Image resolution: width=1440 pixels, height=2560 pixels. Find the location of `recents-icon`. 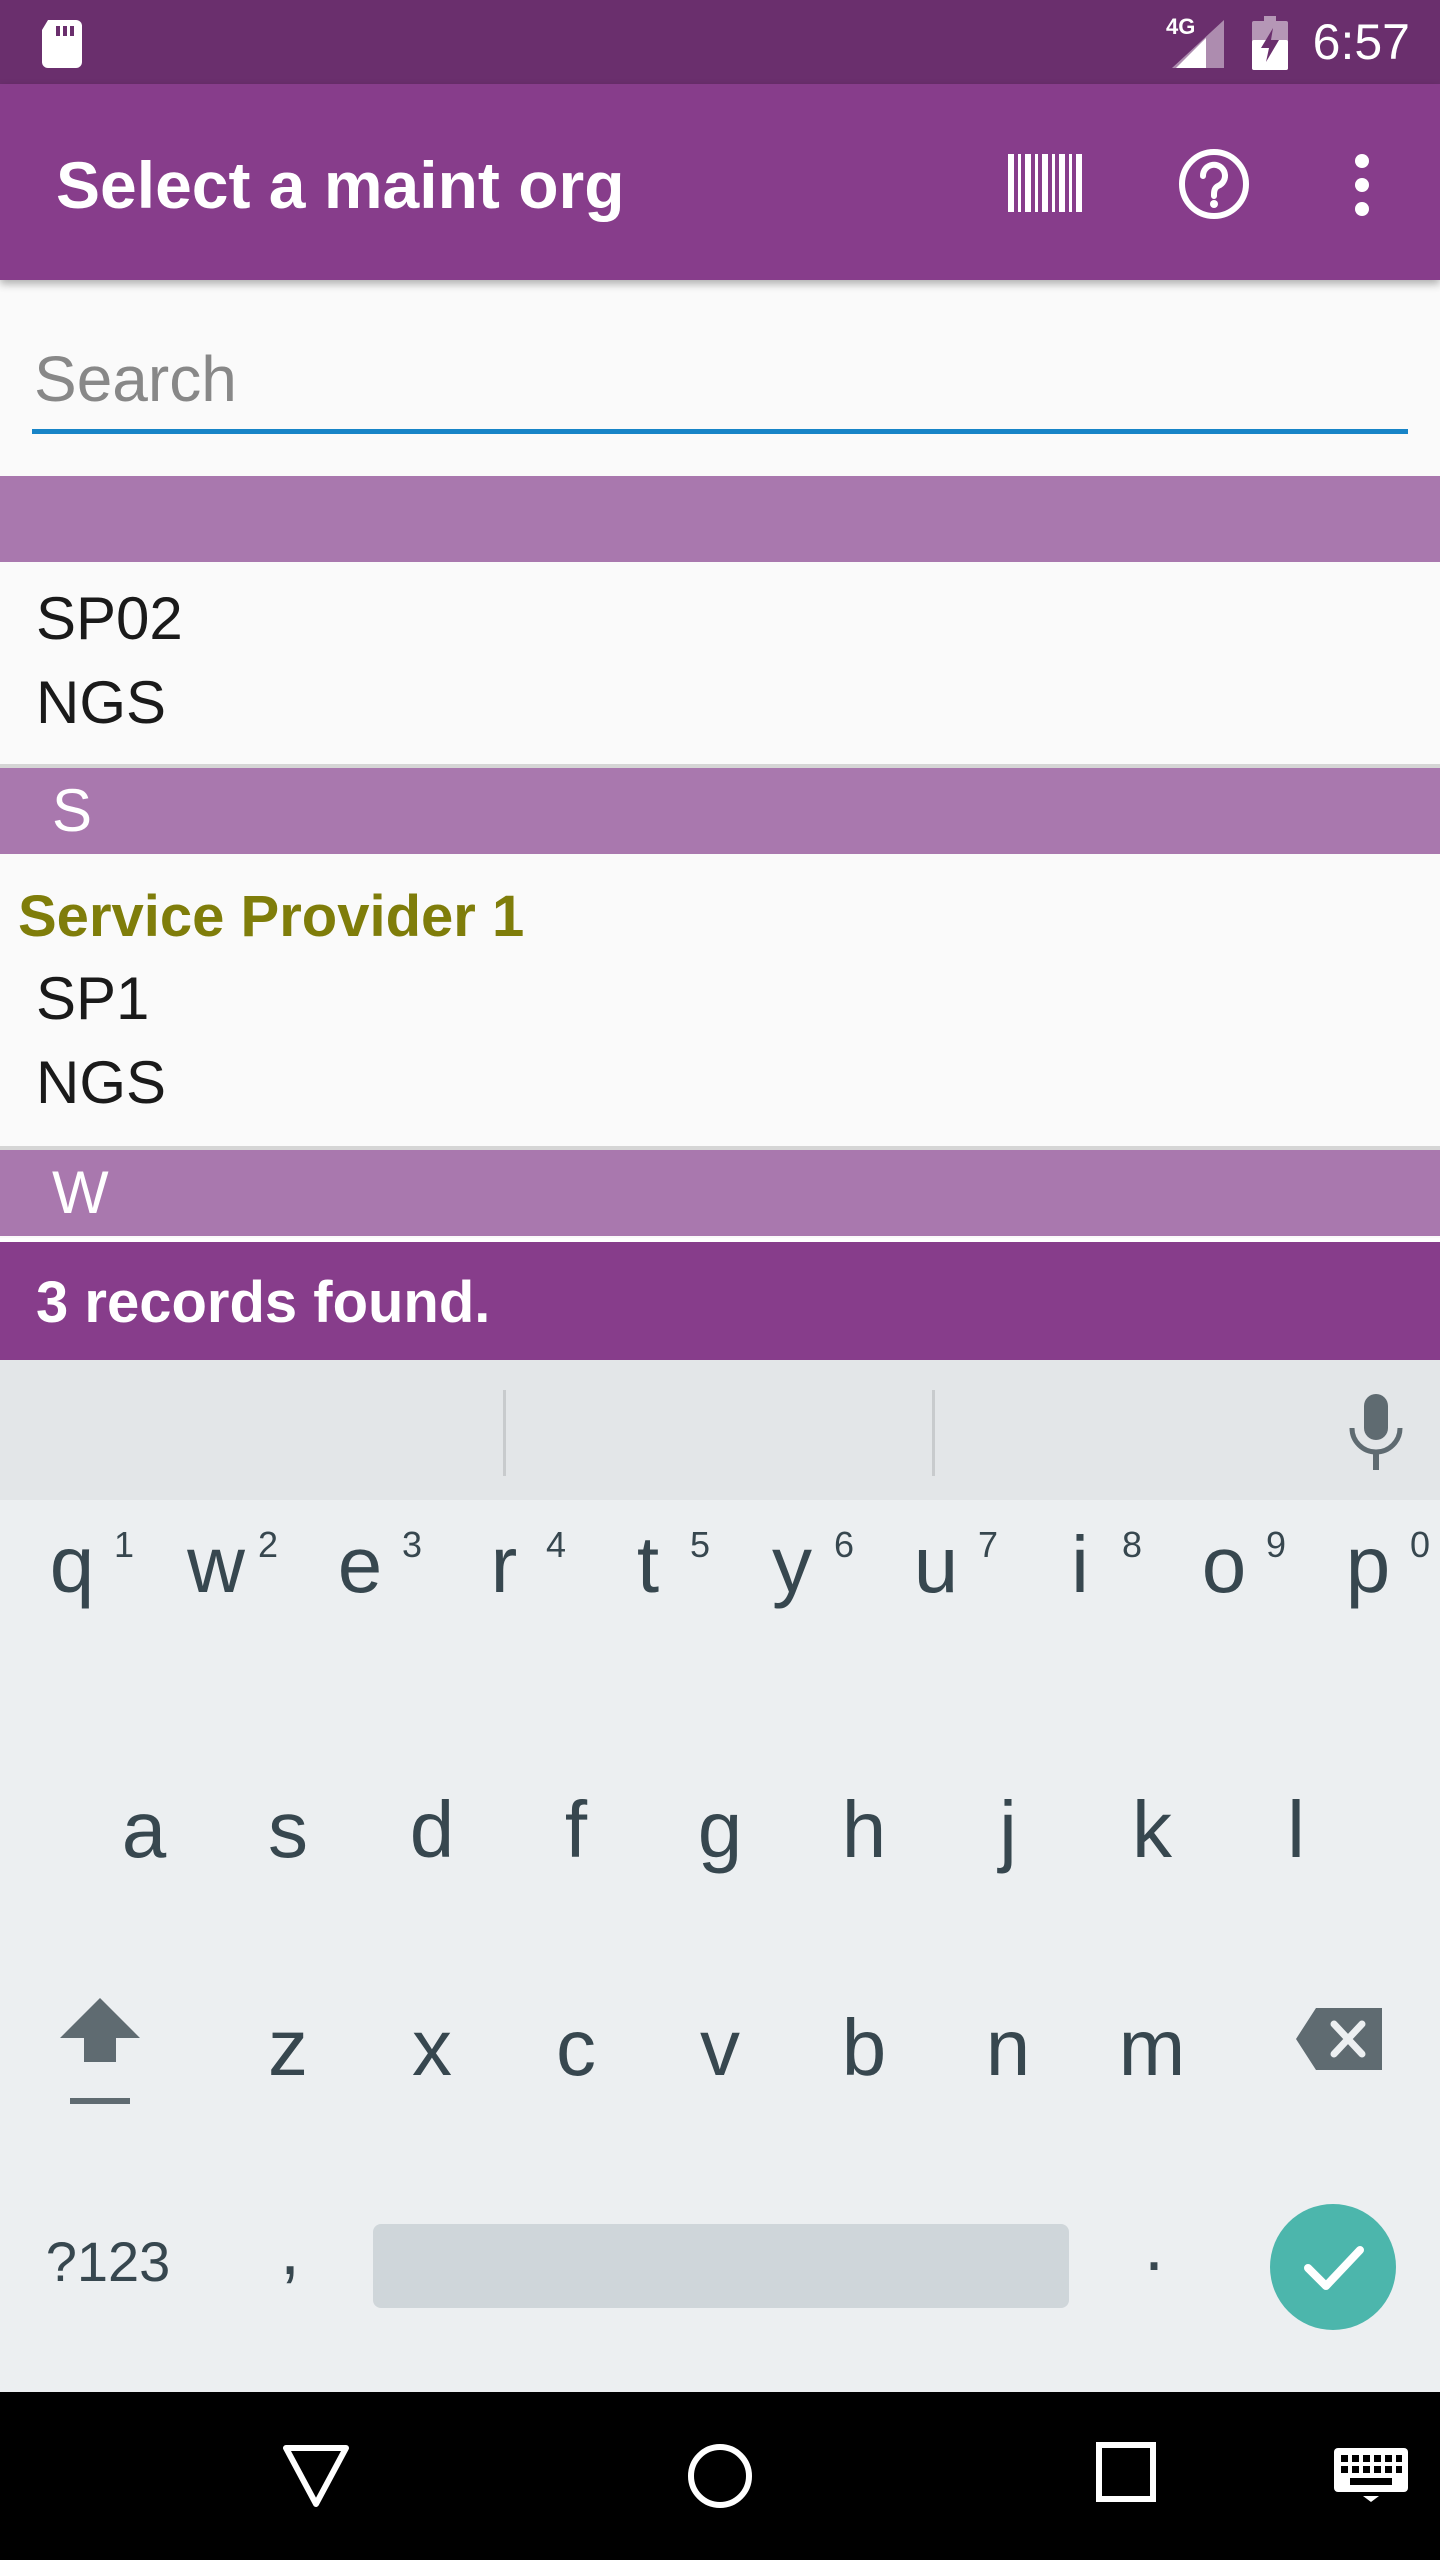

recents-icon is located at coordinates (1126, 2472).